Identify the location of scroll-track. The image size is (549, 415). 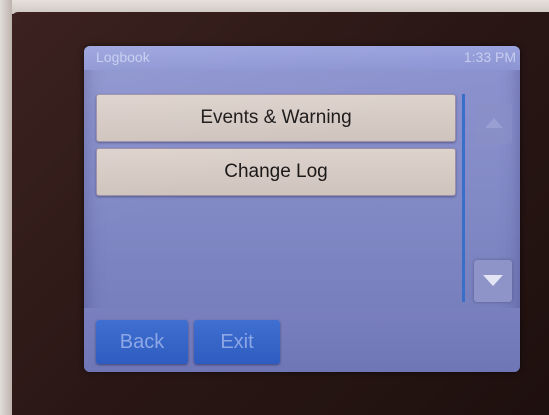
(463, 198).